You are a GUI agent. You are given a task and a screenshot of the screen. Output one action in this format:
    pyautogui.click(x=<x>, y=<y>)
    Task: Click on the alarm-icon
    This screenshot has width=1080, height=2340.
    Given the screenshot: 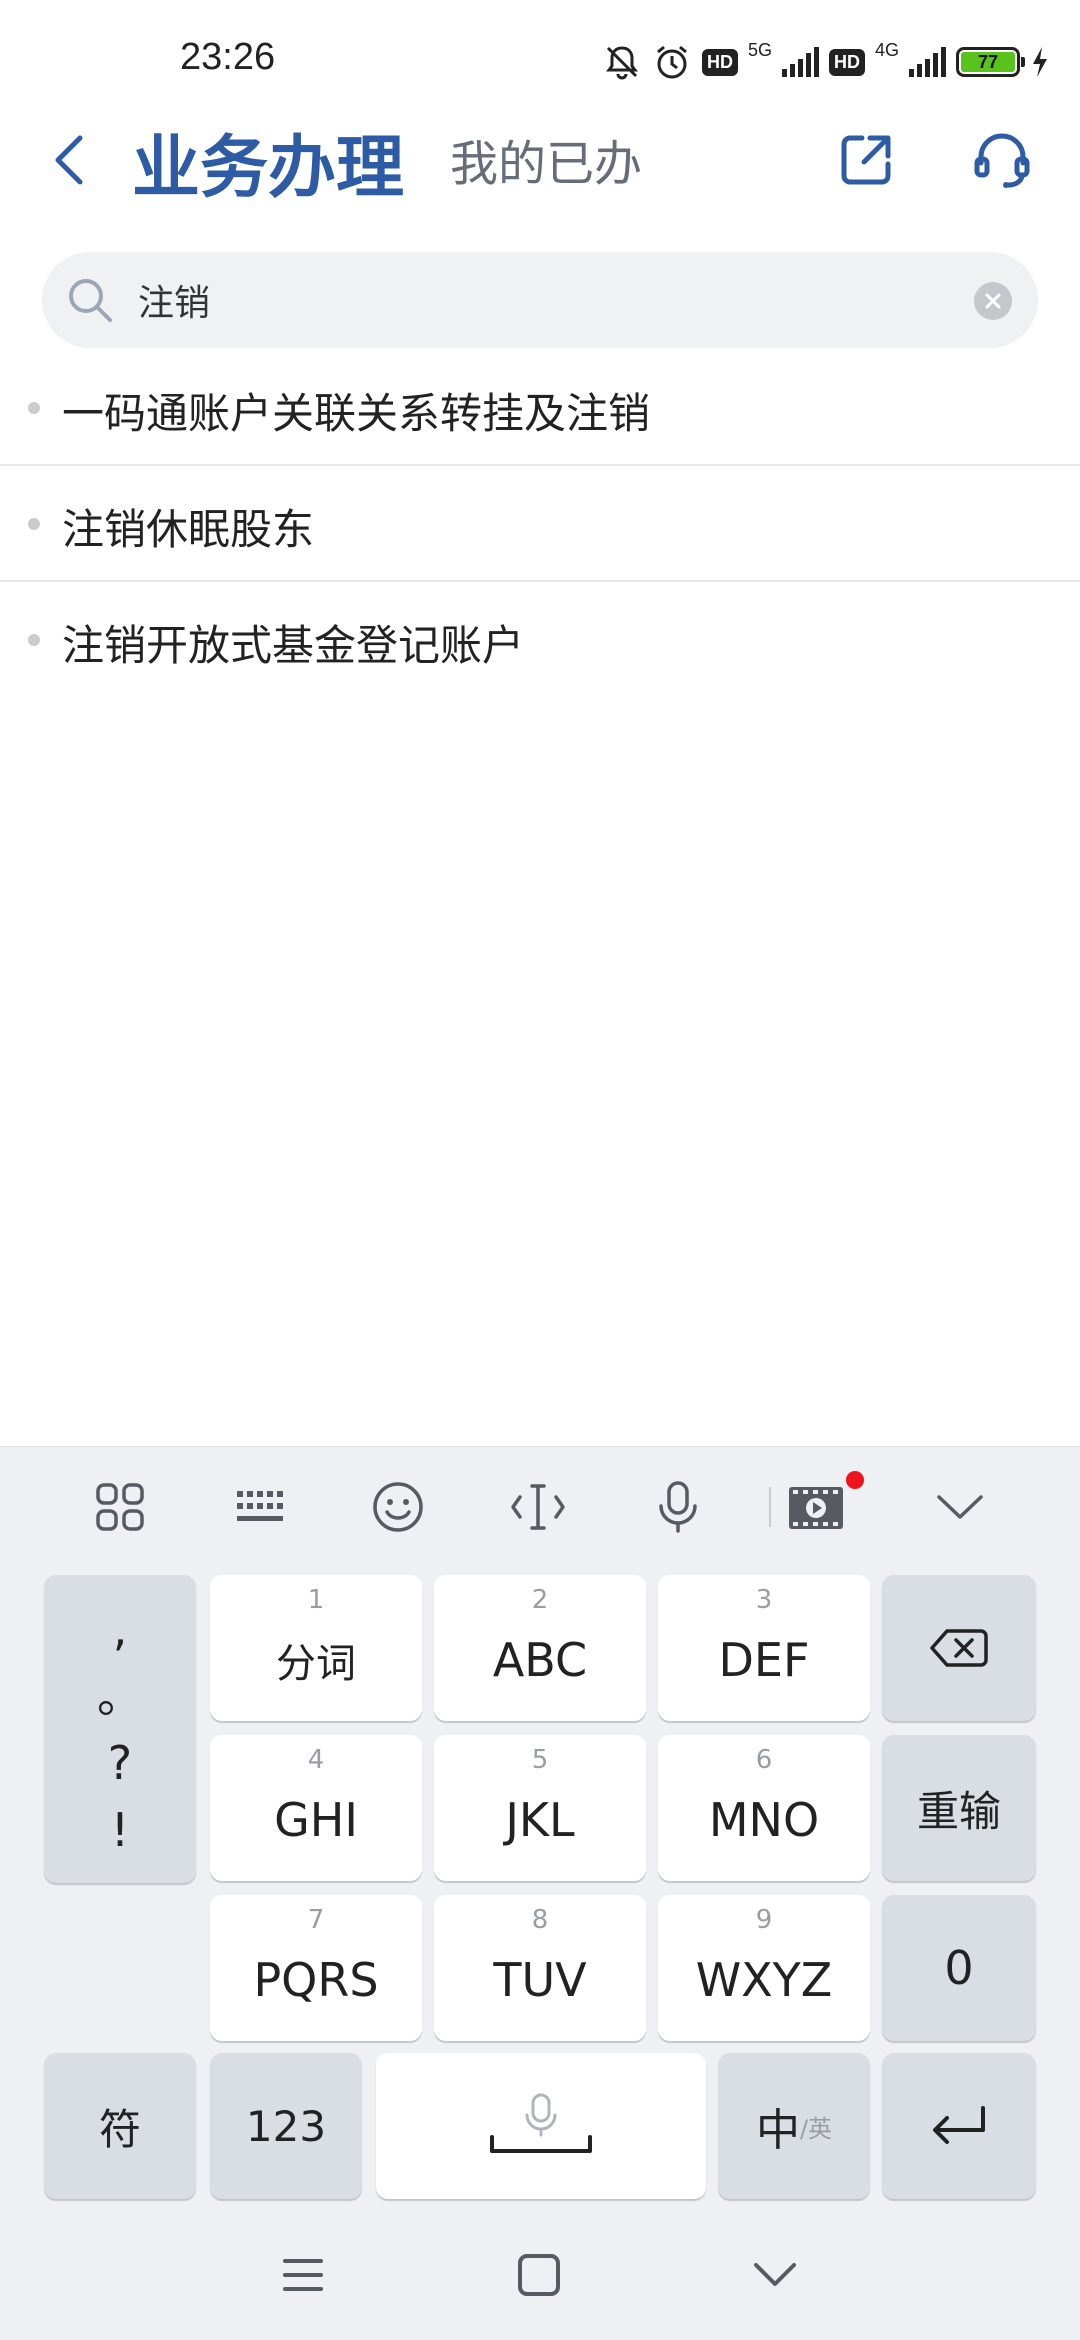 What is the action you would take?
    pyautogui.click(x=672, y=62)
    